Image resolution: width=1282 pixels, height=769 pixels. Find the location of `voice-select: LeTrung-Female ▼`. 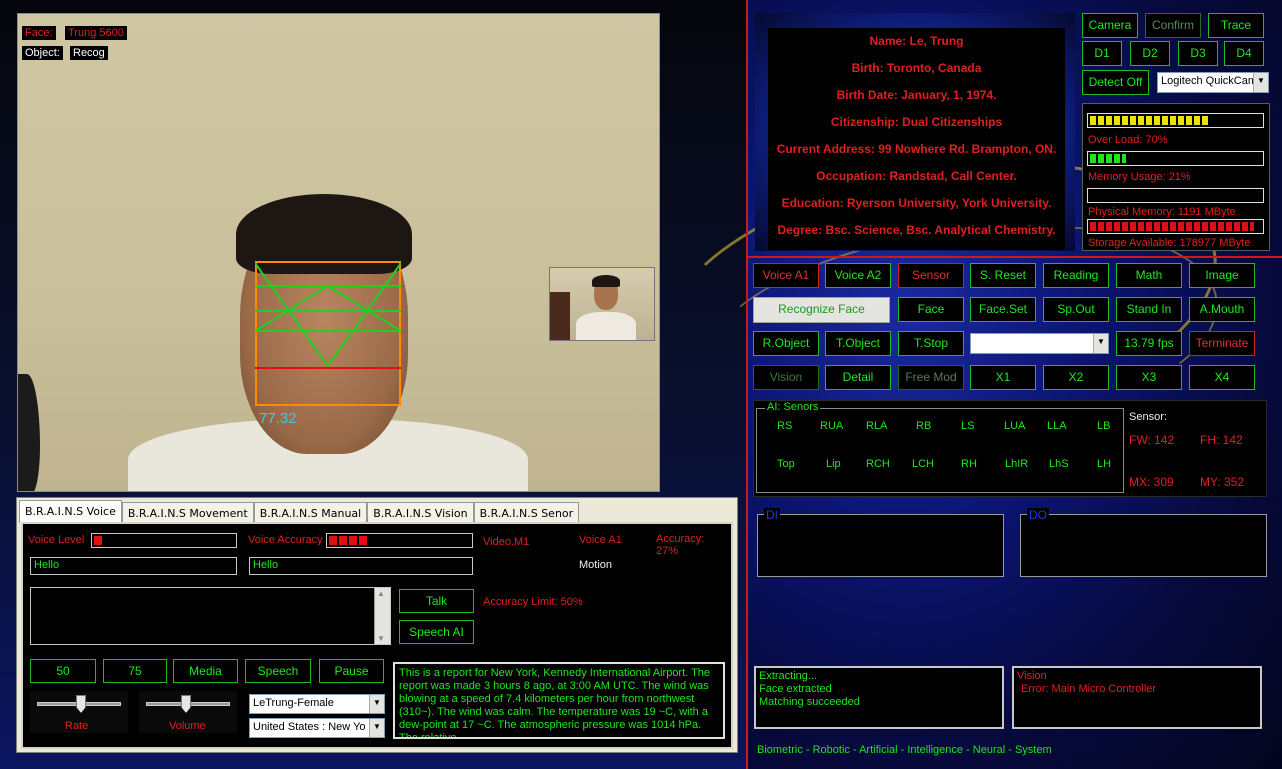

voice-select: LeTrung-Female ▼ is located at coordinates (317, 704).